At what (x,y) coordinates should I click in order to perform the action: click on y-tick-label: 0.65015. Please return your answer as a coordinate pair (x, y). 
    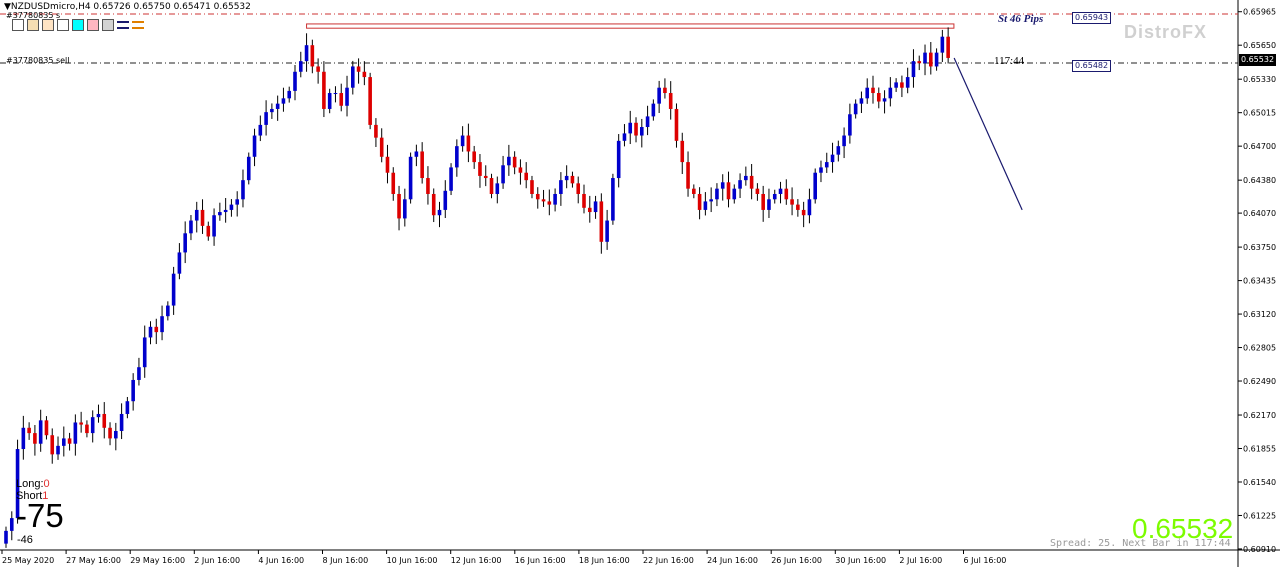
    Looking at the image, I should click on (1259, 113).